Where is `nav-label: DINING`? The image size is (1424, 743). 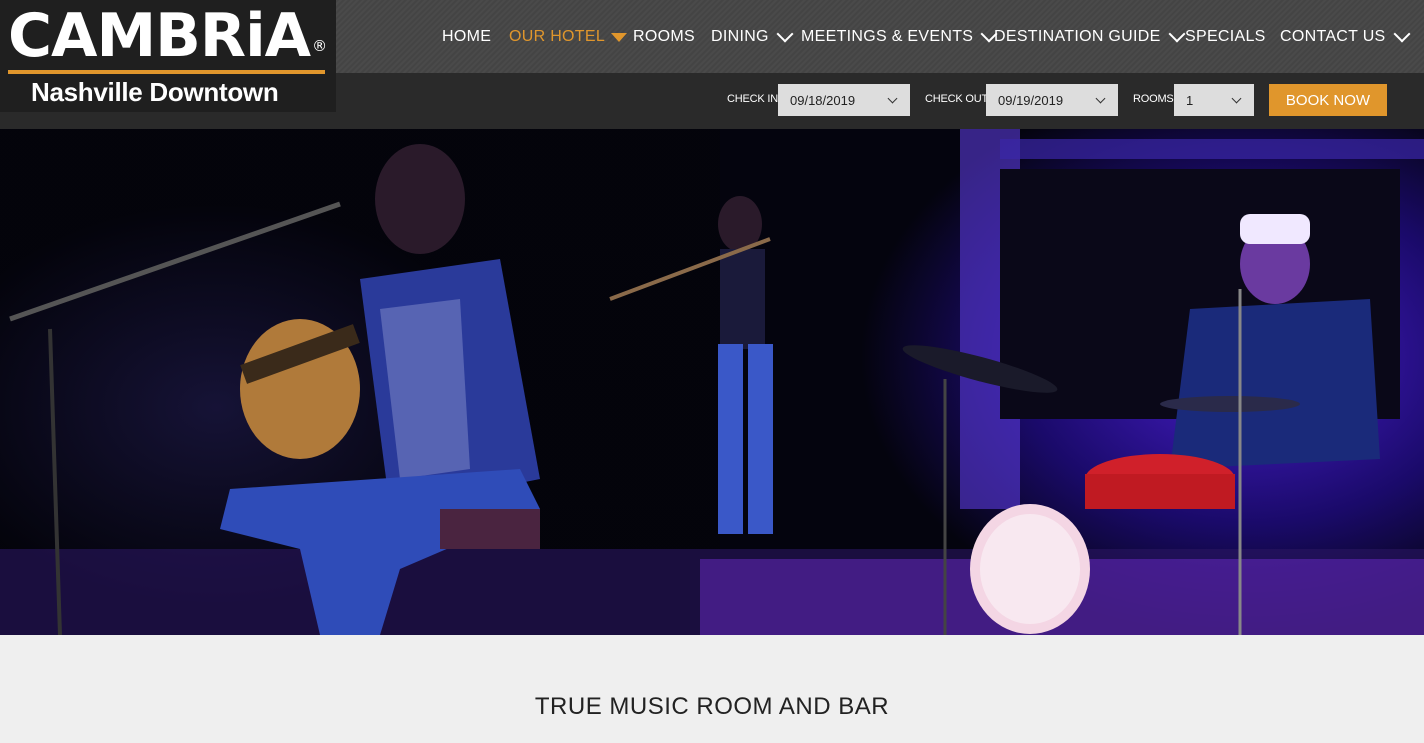 nav-label: DINING is located at coordinates (740, 36).